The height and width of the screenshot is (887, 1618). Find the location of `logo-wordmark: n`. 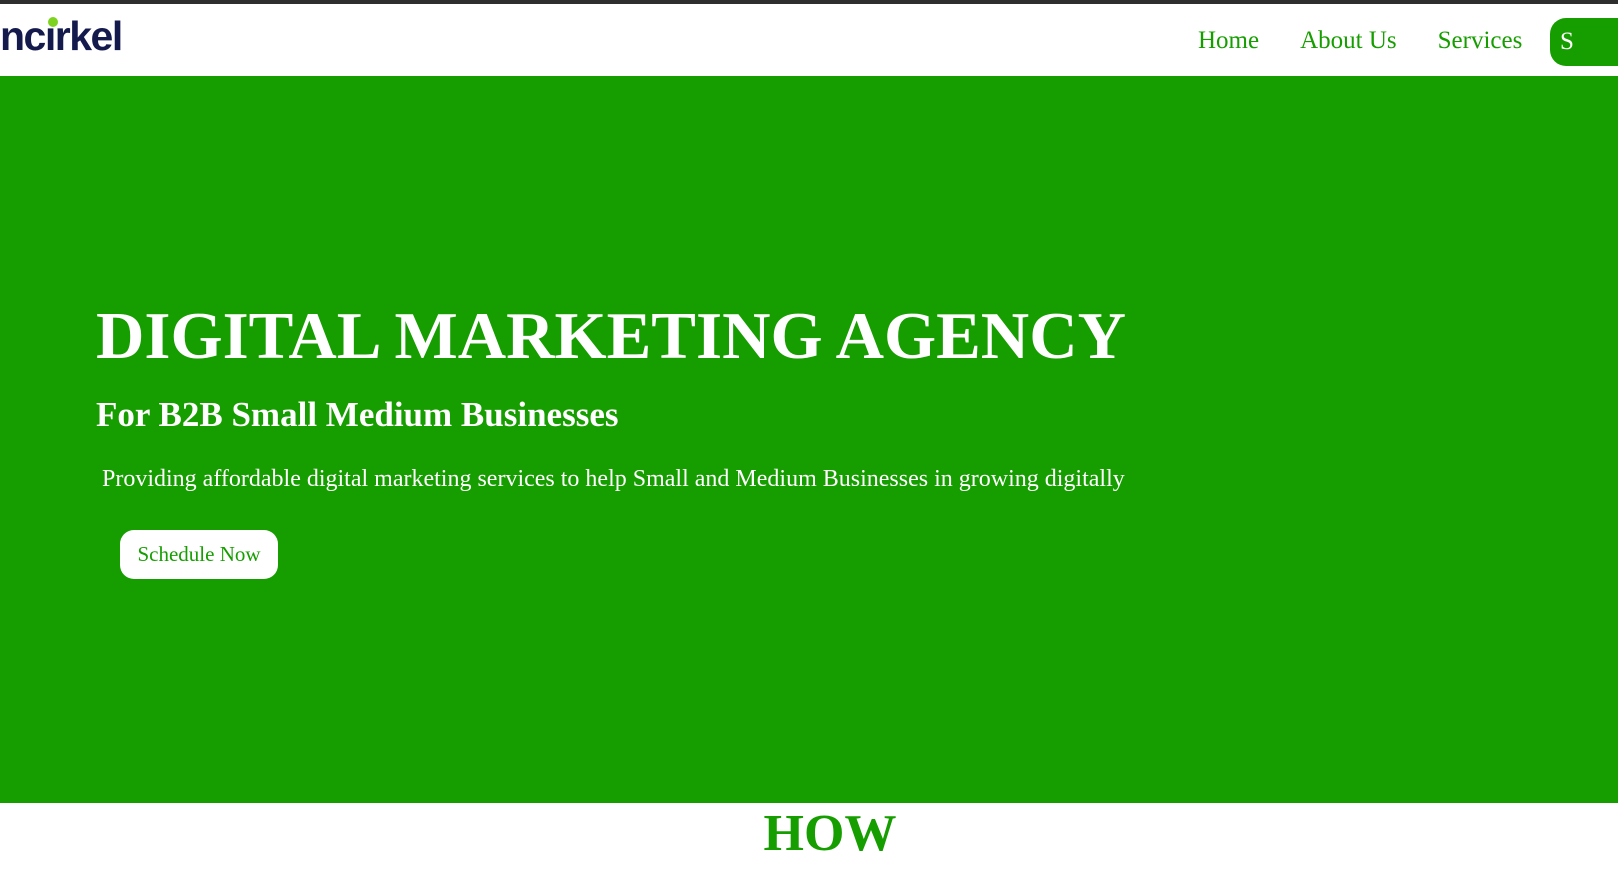

logo-wordmark: n is located at coordinates (12, 35).